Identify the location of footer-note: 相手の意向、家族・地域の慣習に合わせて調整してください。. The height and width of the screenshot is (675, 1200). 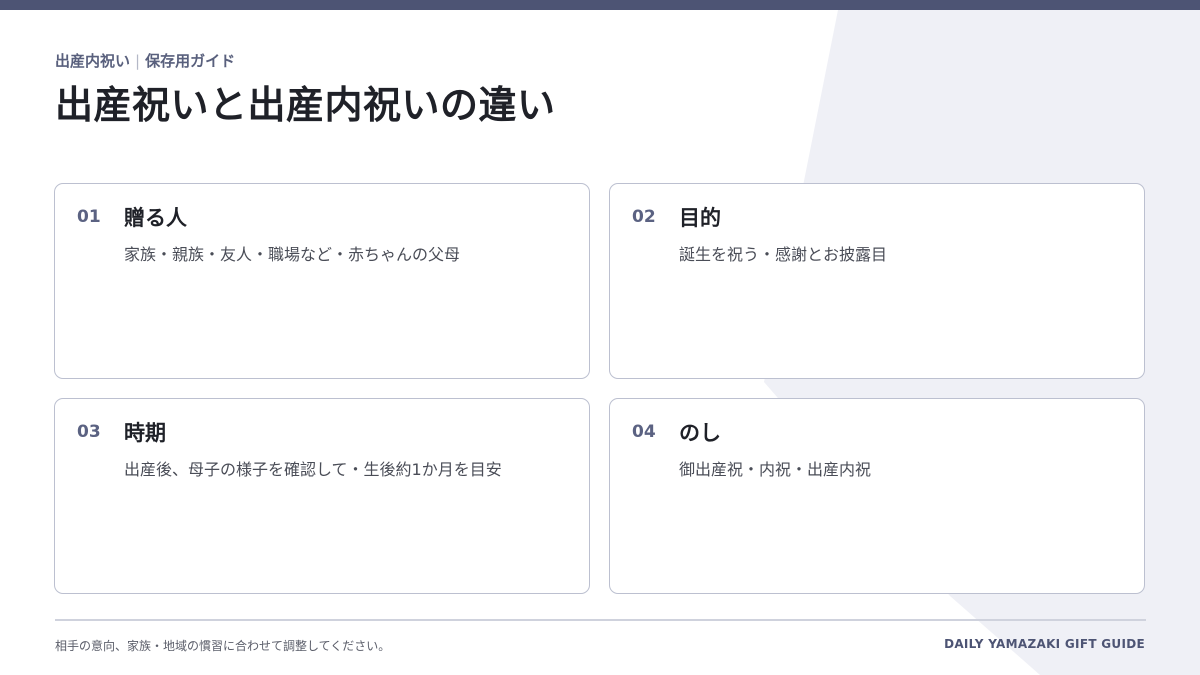
(223, 646).